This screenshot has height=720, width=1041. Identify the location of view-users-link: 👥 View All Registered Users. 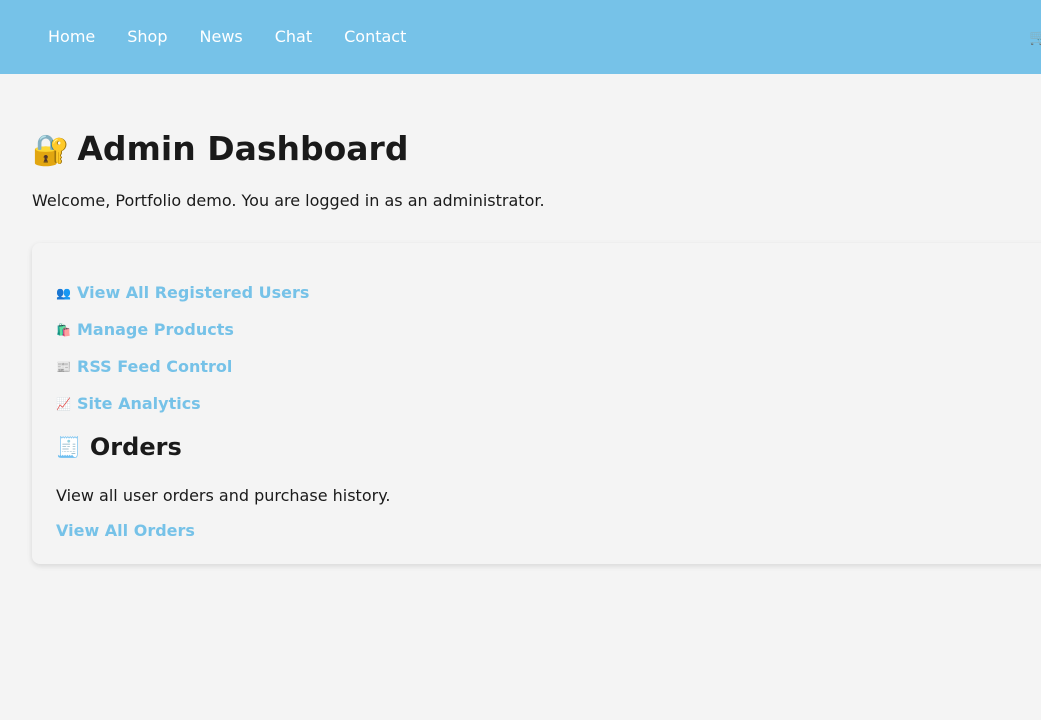
(182, 292).